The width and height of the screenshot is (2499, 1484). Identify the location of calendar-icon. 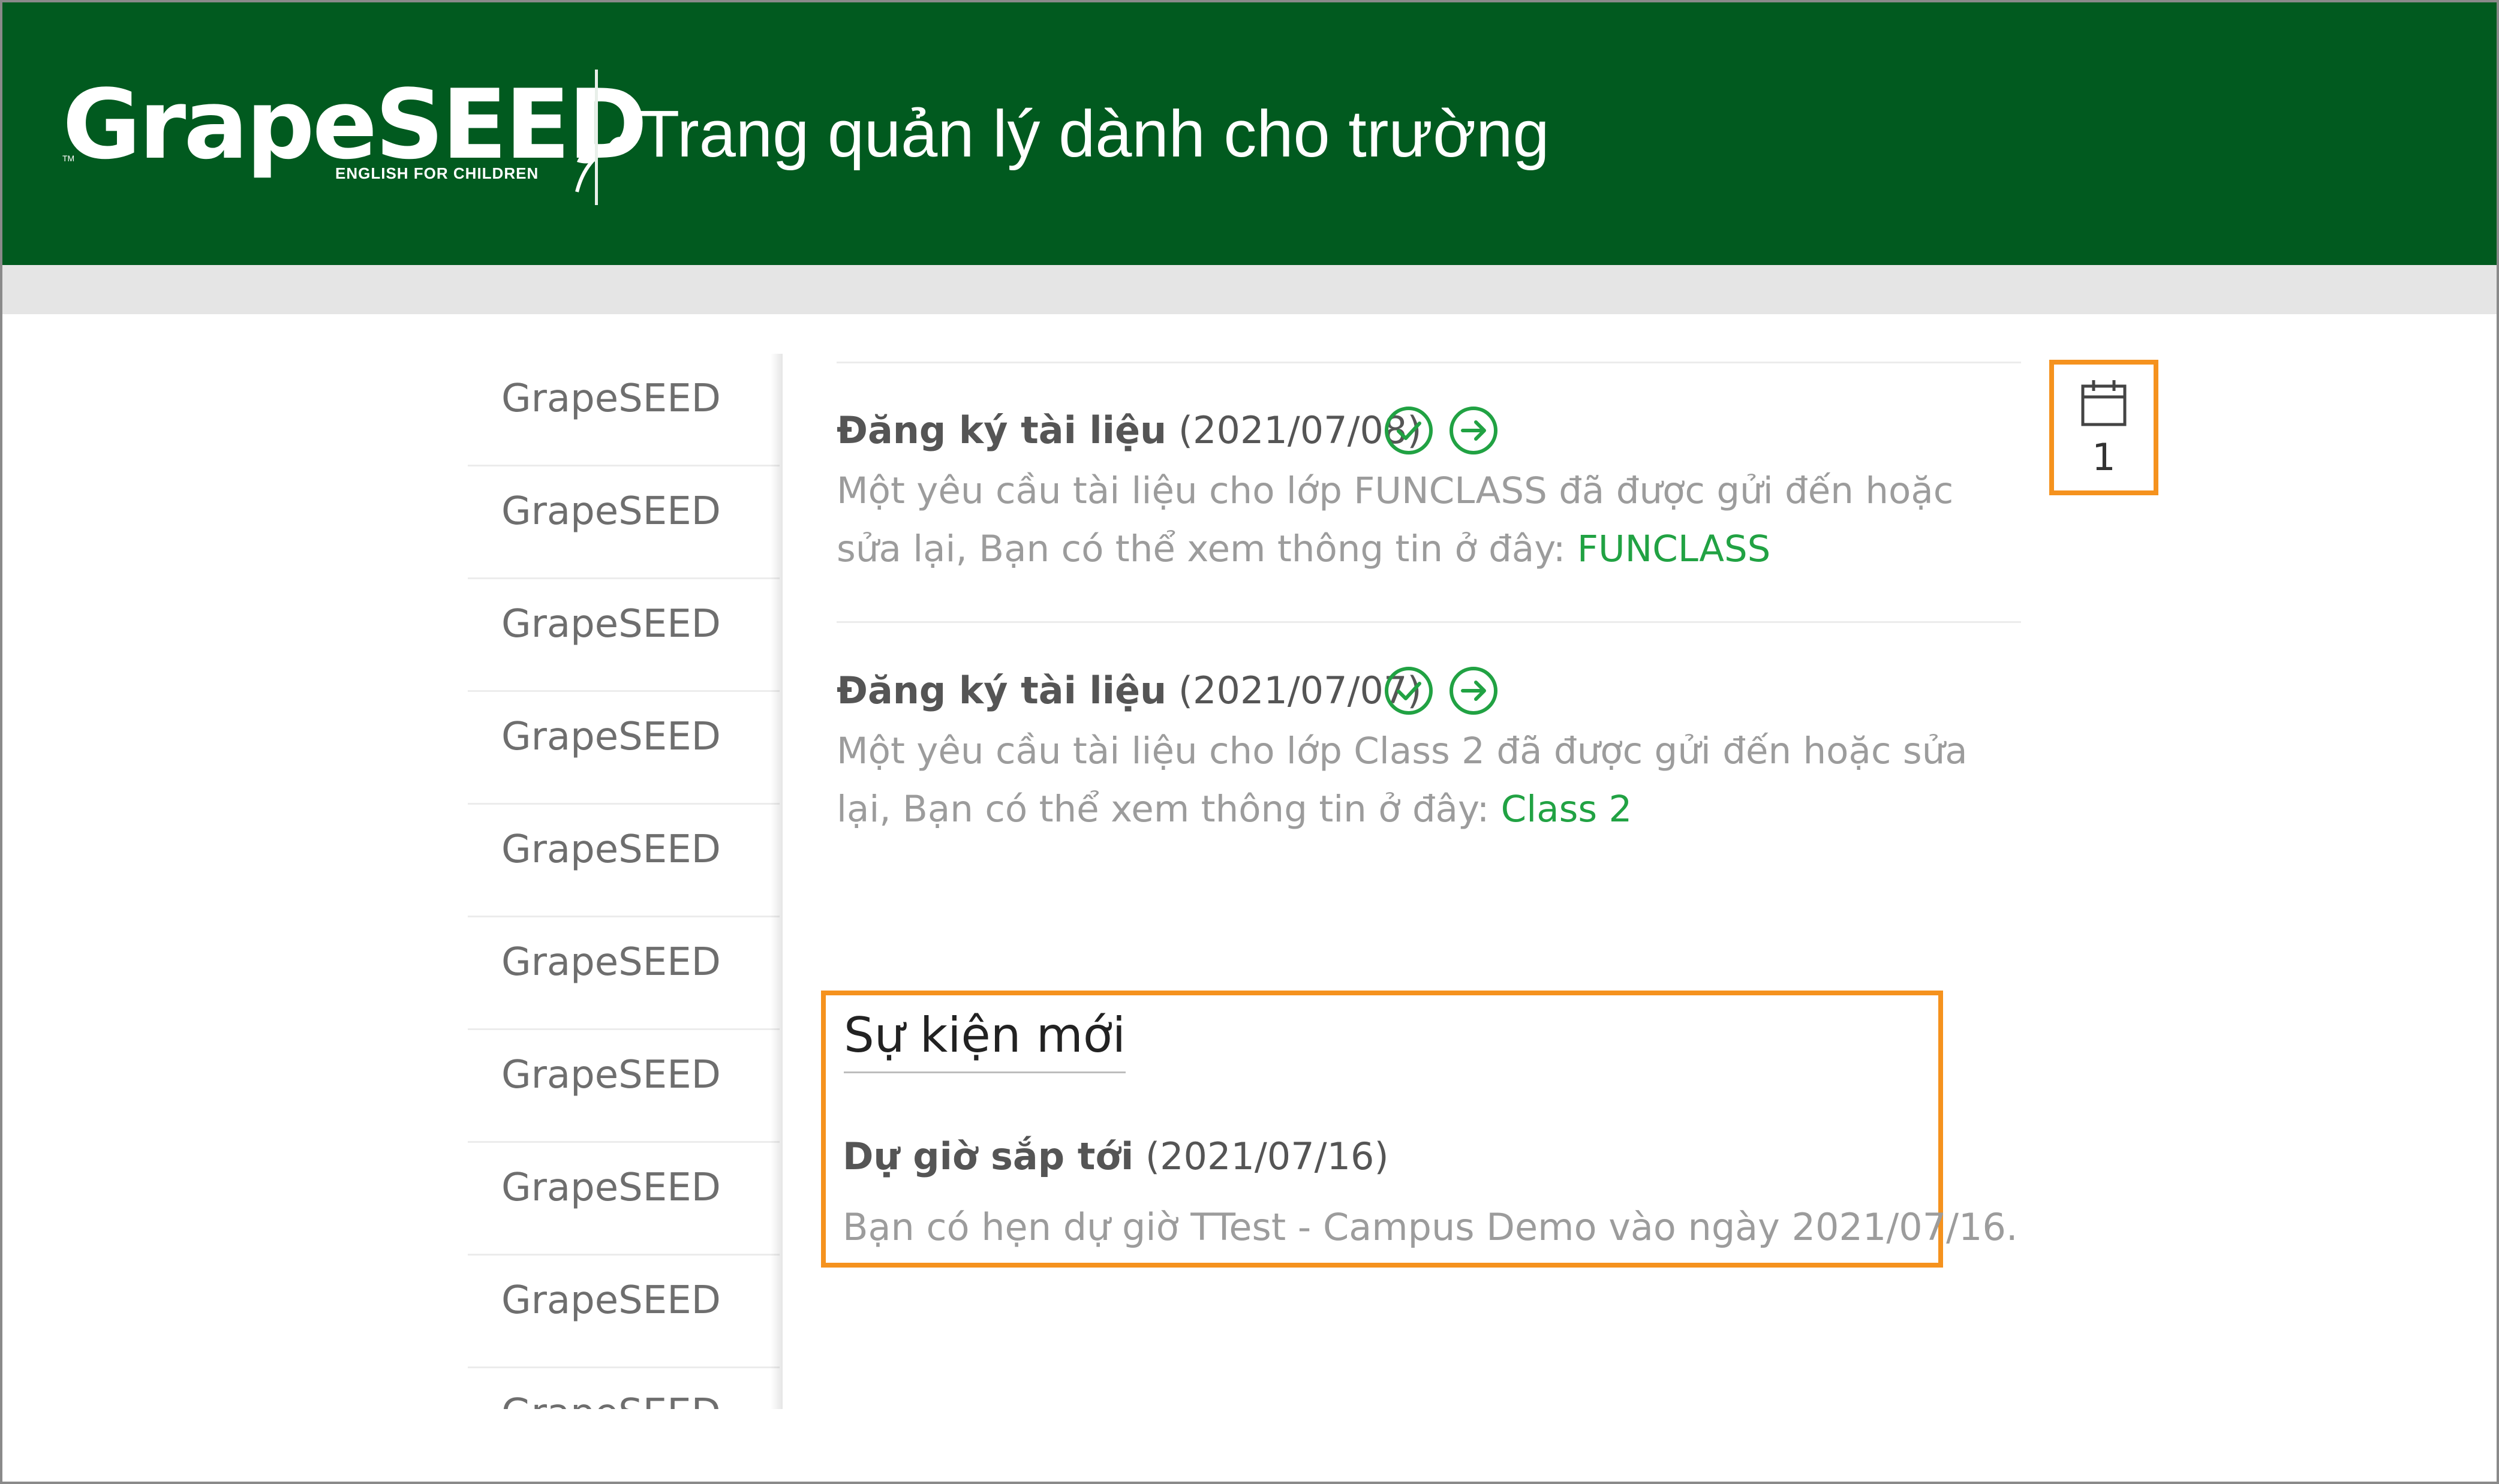
(2104, 403).